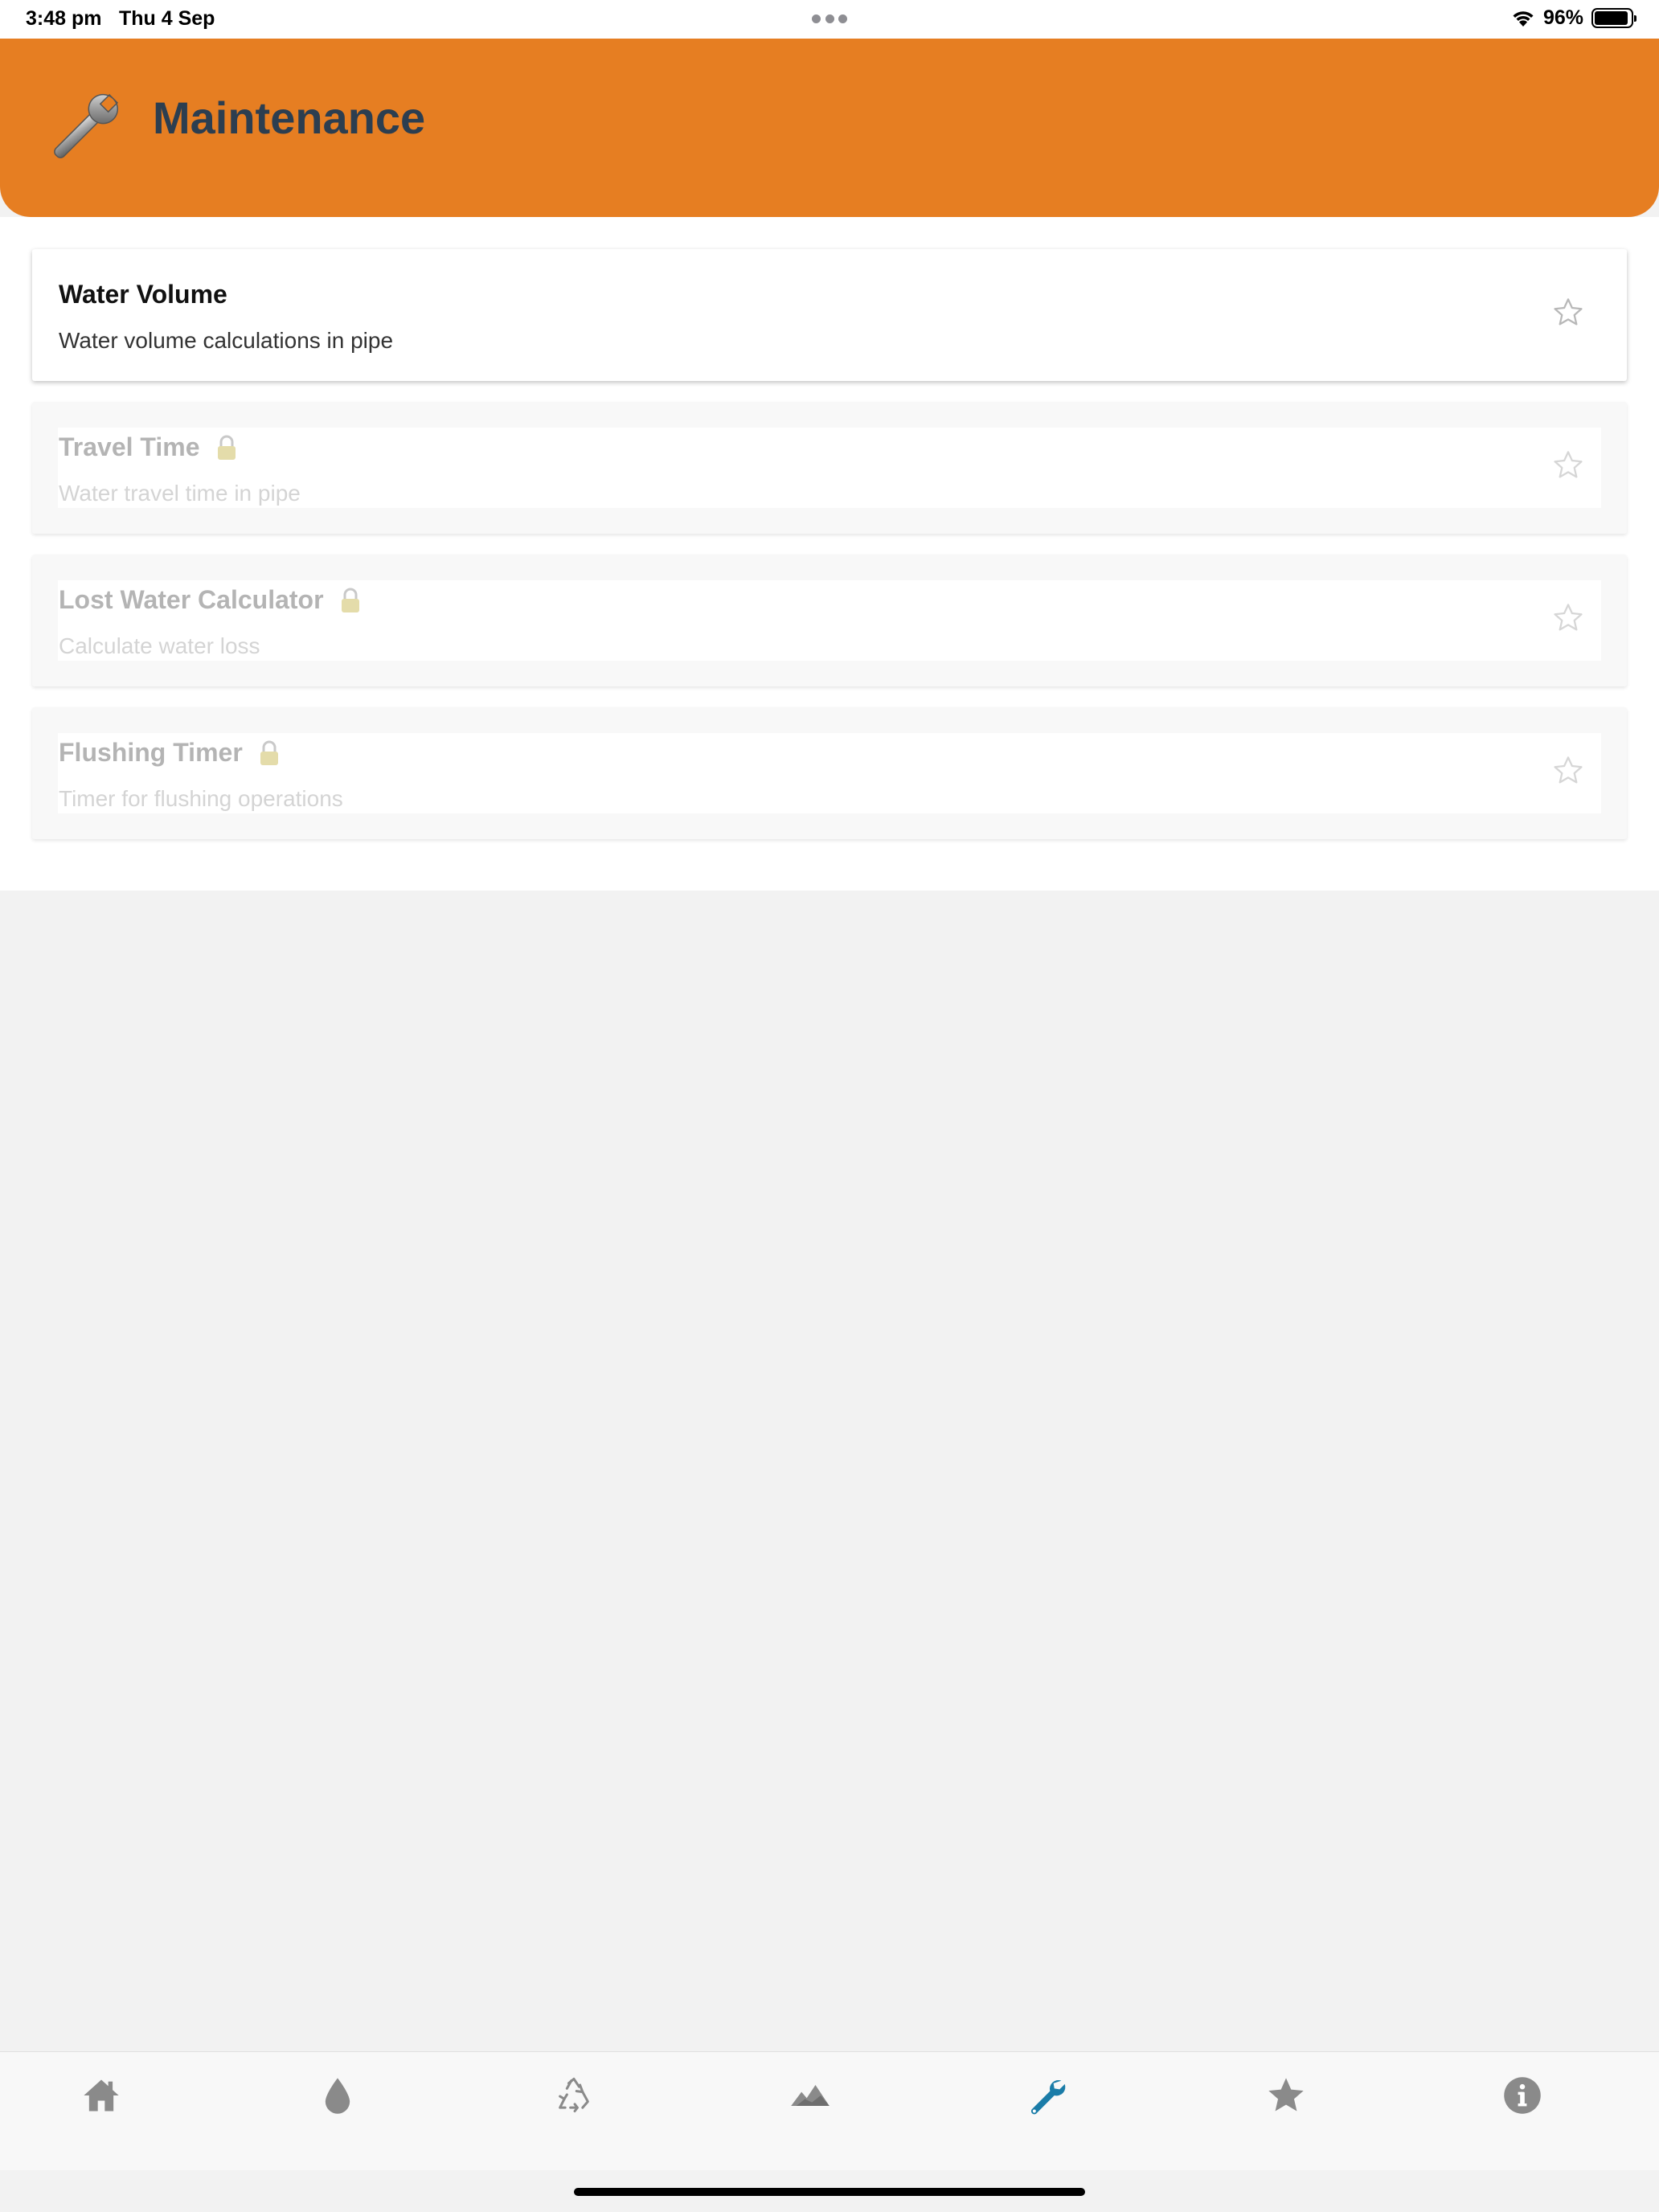 The width and height of the screenshot is (1659, 2212). I want to click on status-time: 3:48 pm, so click(64, 18).